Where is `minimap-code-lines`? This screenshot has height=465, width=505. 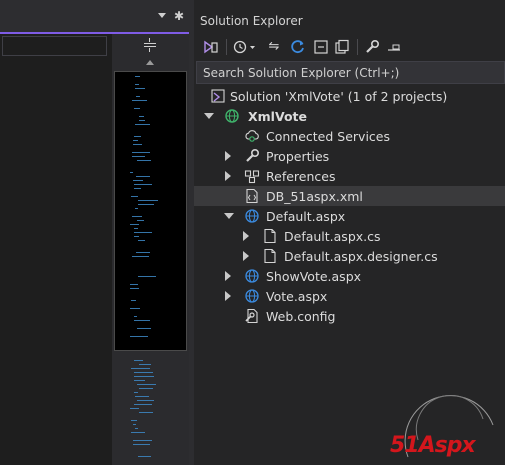 minimap-code-lines is located at coordinates (150, 249).